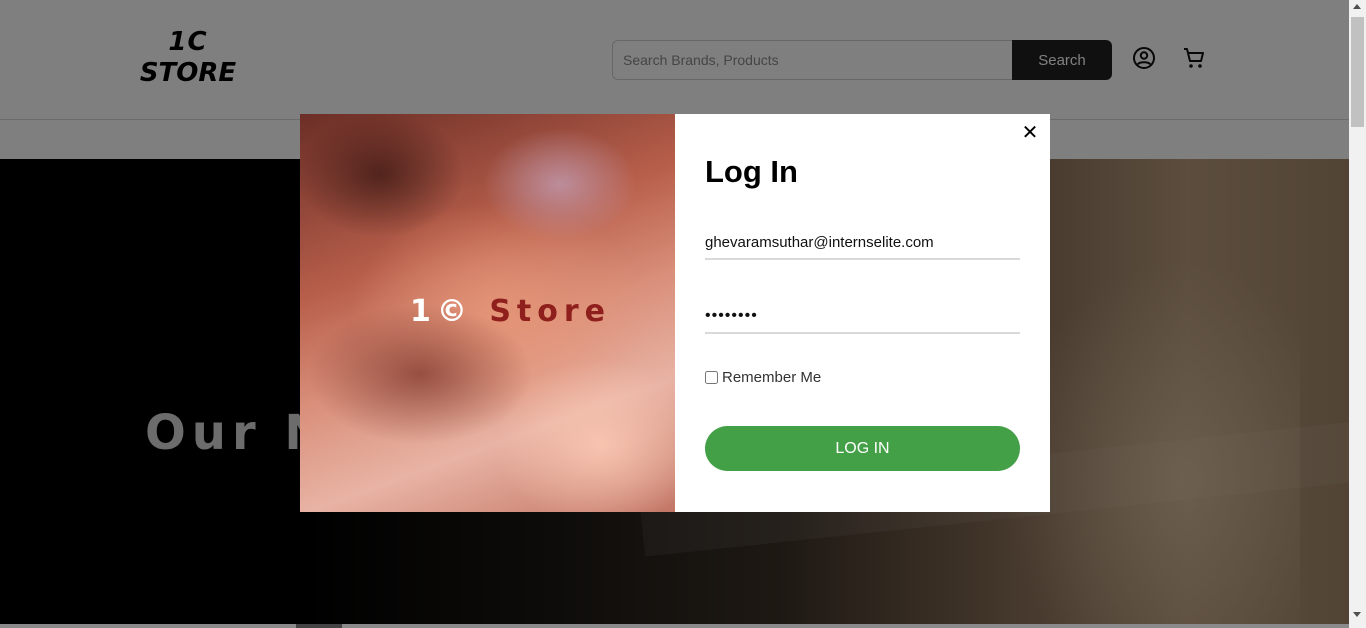  What do you see at coordinates (1357, 72) in the screenshot?
I see `scroll-thumb` at bounding box center [1357, 72].